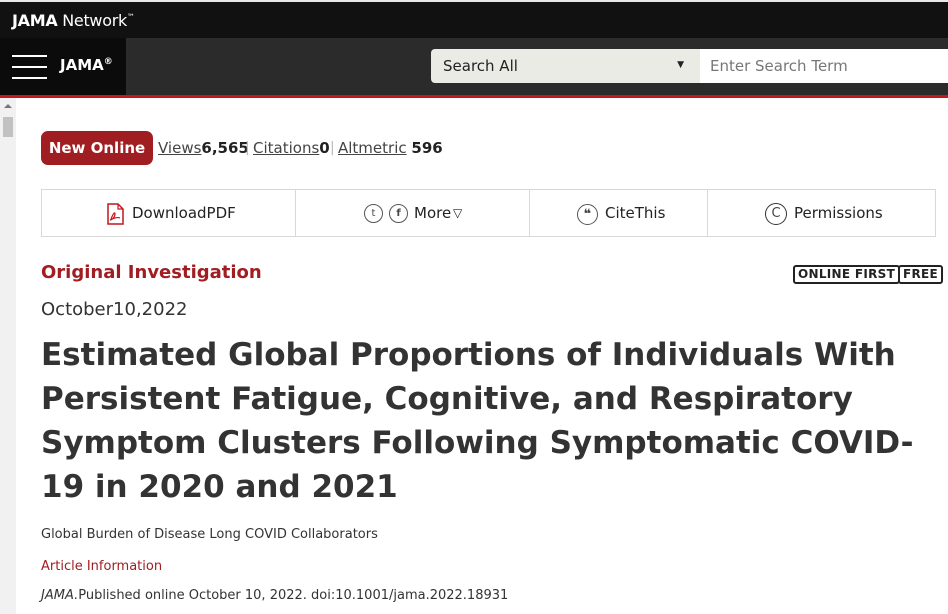 The image size is (948, 614). Describe the element at coordinates (480, 66) in the screenshot. I see `search-scope-label: Search All` at that location.